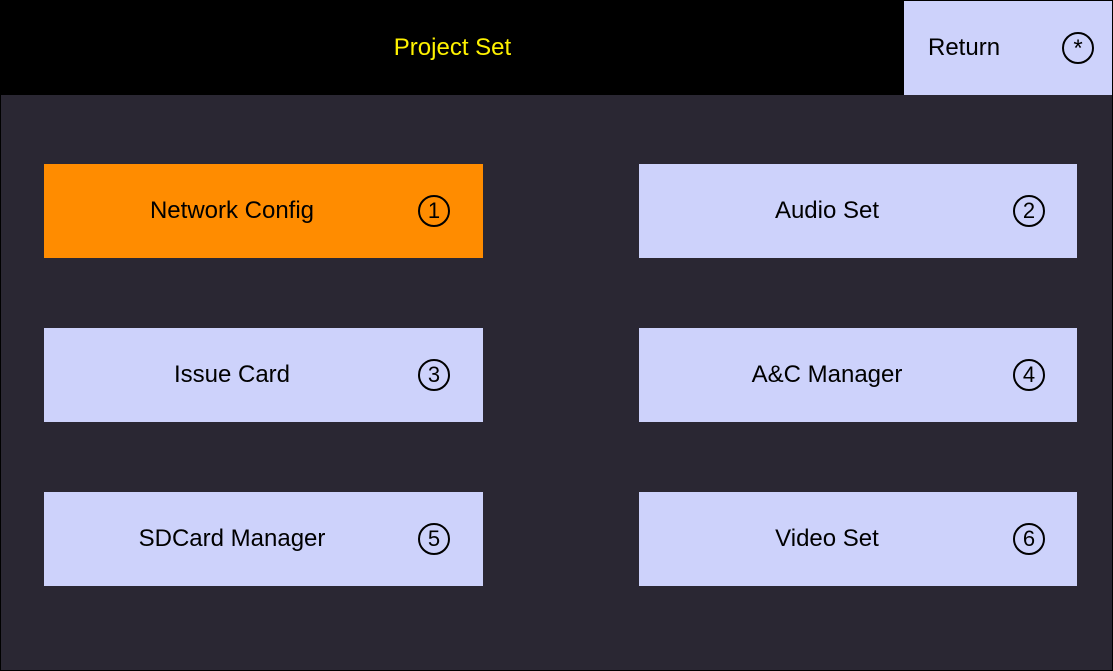  Describe the element at coordinates (827, 374) in the screenshot. I see `ac-manager-label: A&C Manager` at that location.